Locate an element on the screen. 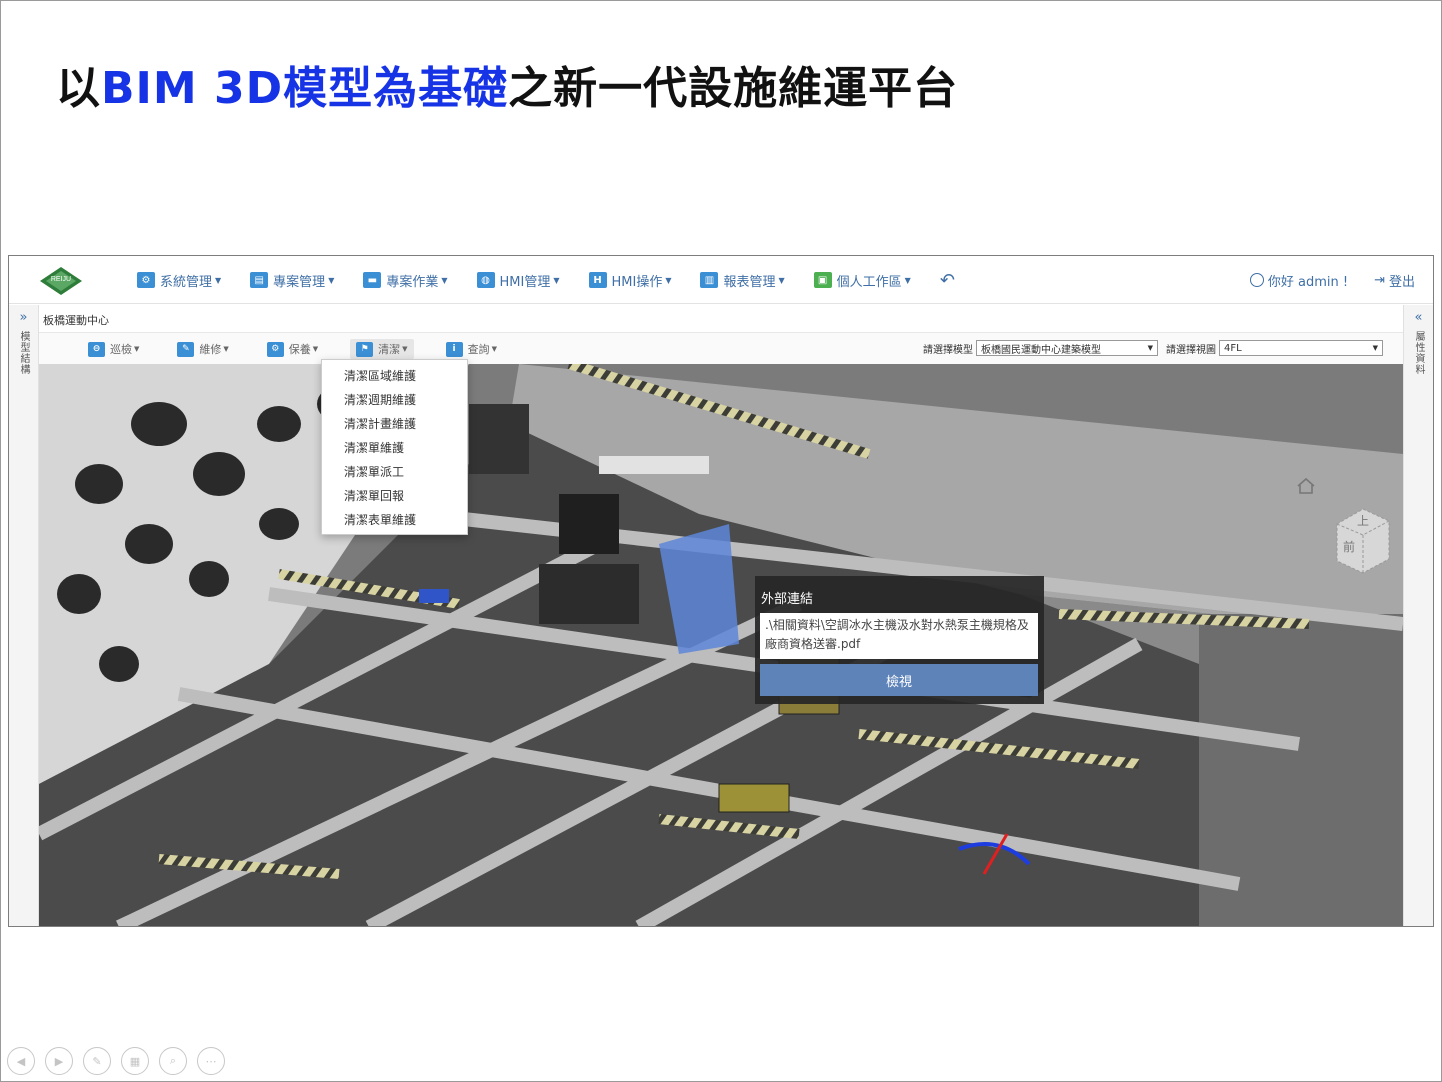  menu-query: i 查詢 ▼ is located at coordinates (471, 349).